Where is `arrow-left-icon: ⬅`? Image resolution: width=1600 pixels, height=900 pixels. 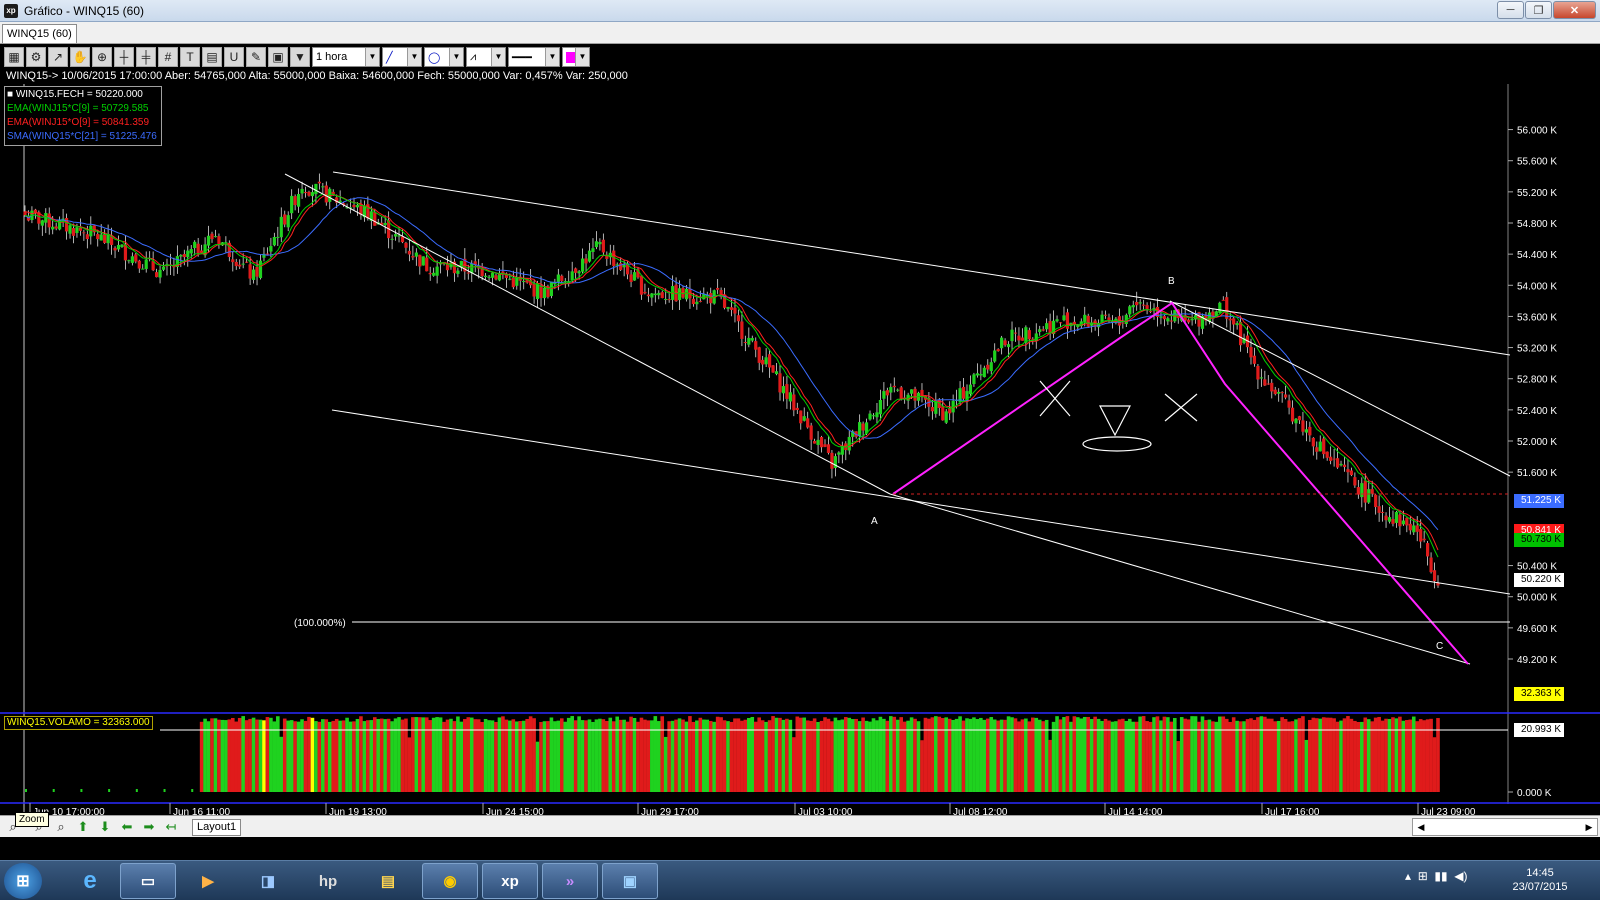 arrow-left-icon: ⬅ is located at coordinates (127, 827).